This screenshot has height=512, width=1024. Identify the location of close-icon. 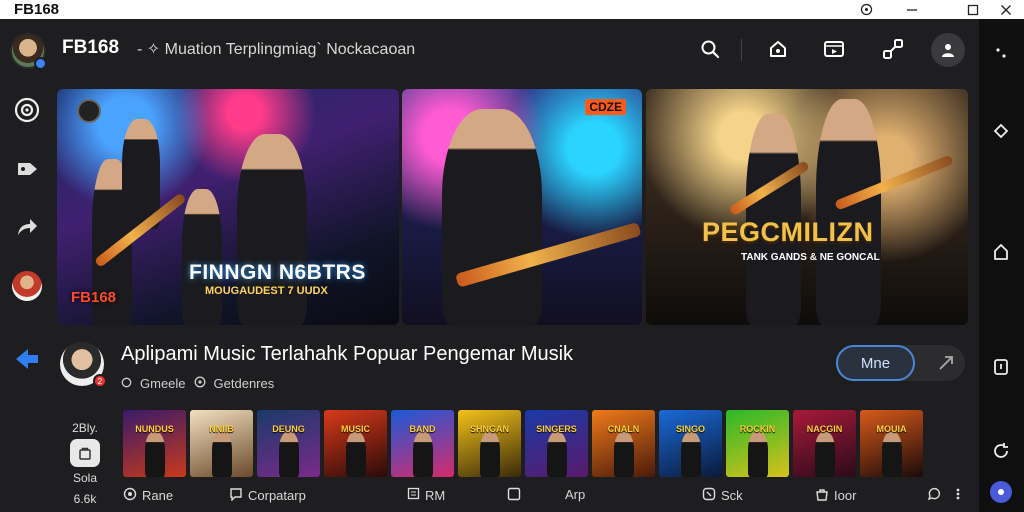
(1006, 9).